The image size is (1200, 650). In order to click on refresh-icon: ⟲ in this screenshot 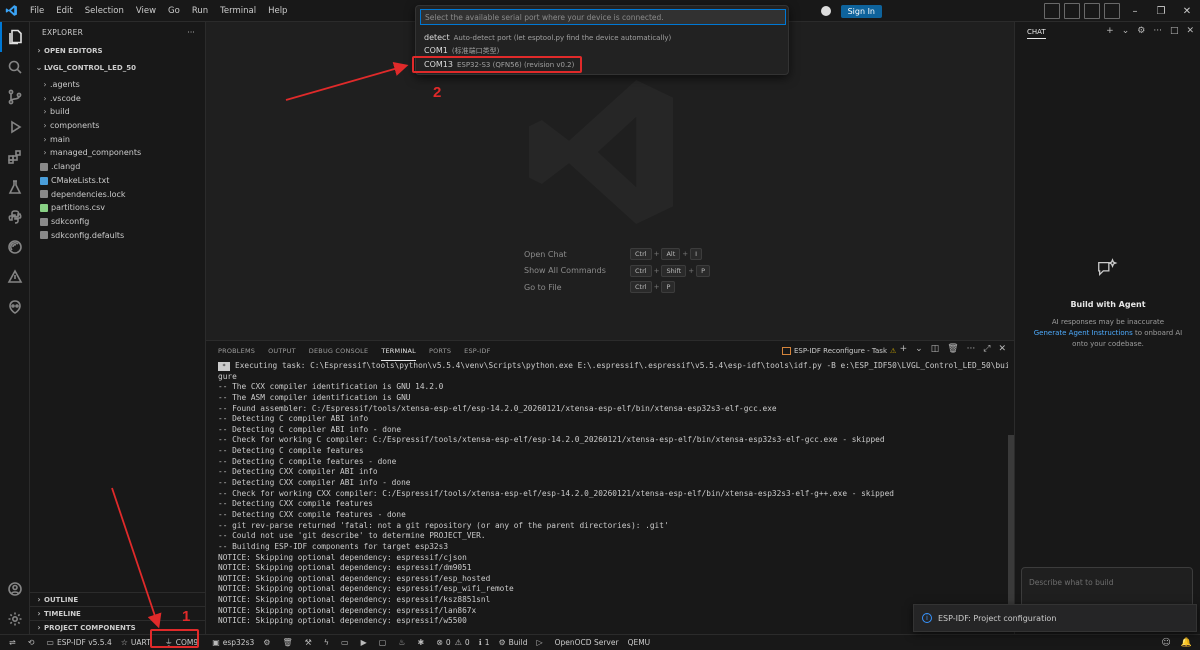, I will do `click(33, 642)`.